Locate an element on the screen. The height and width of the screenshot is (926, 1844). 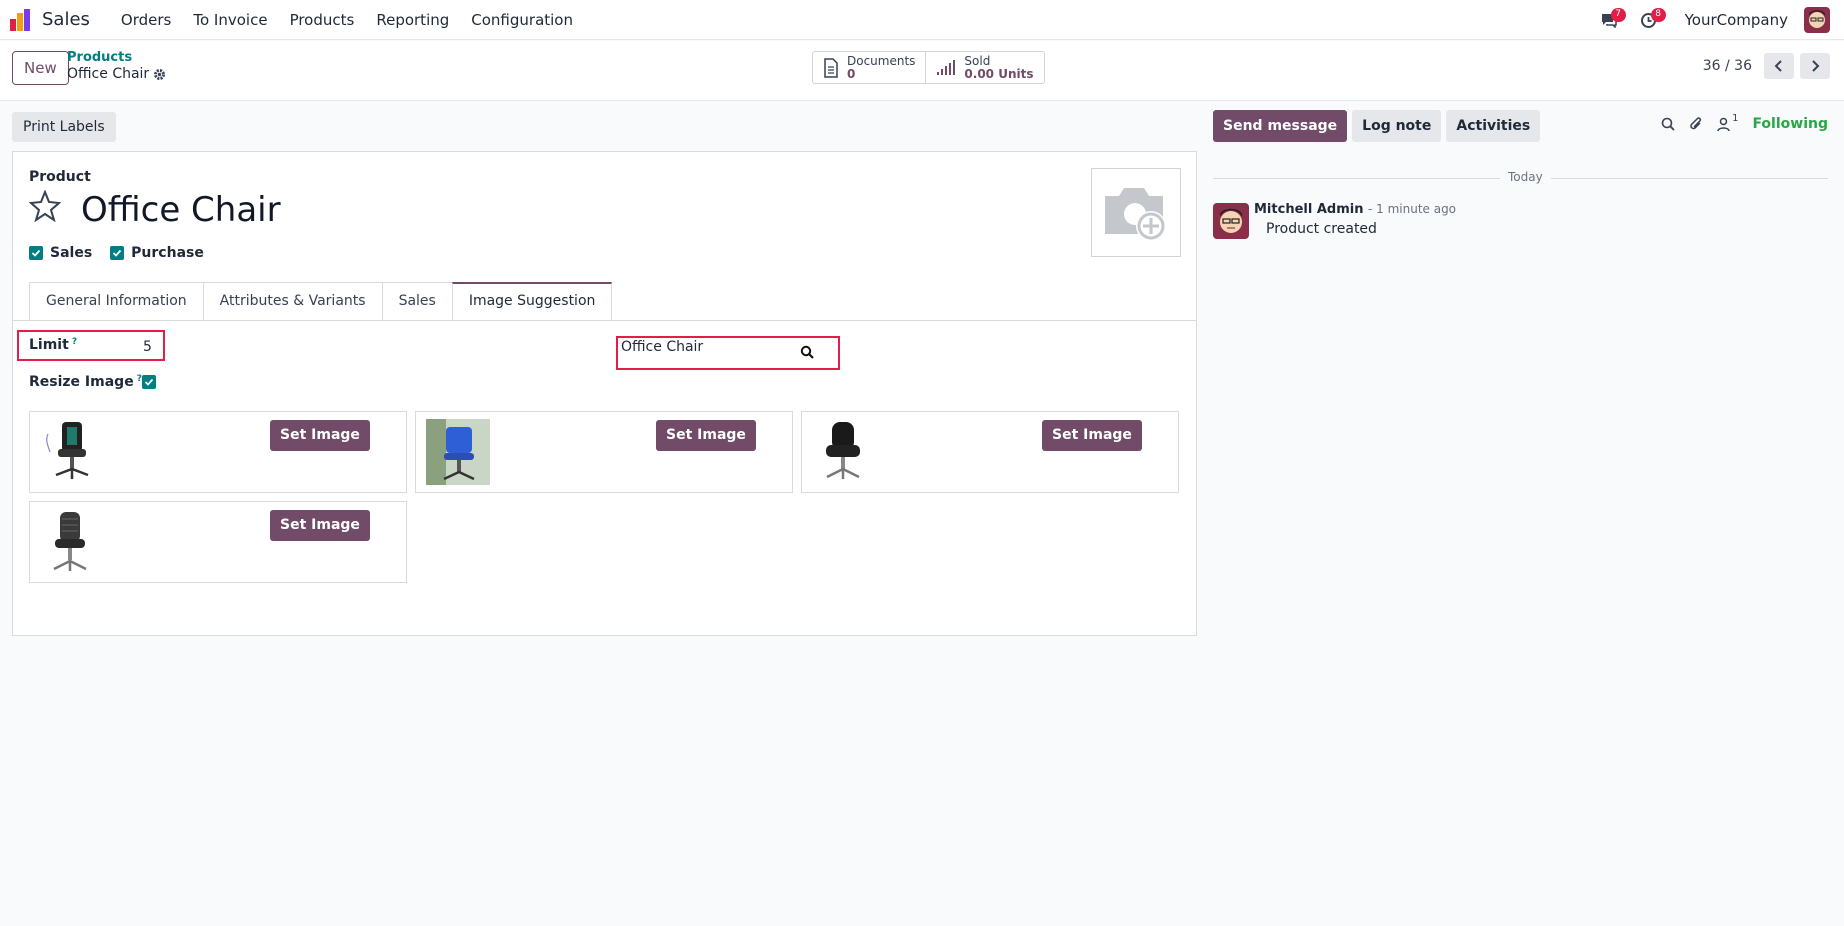
activities-button: 8 is located at coordinates (1649, 20).